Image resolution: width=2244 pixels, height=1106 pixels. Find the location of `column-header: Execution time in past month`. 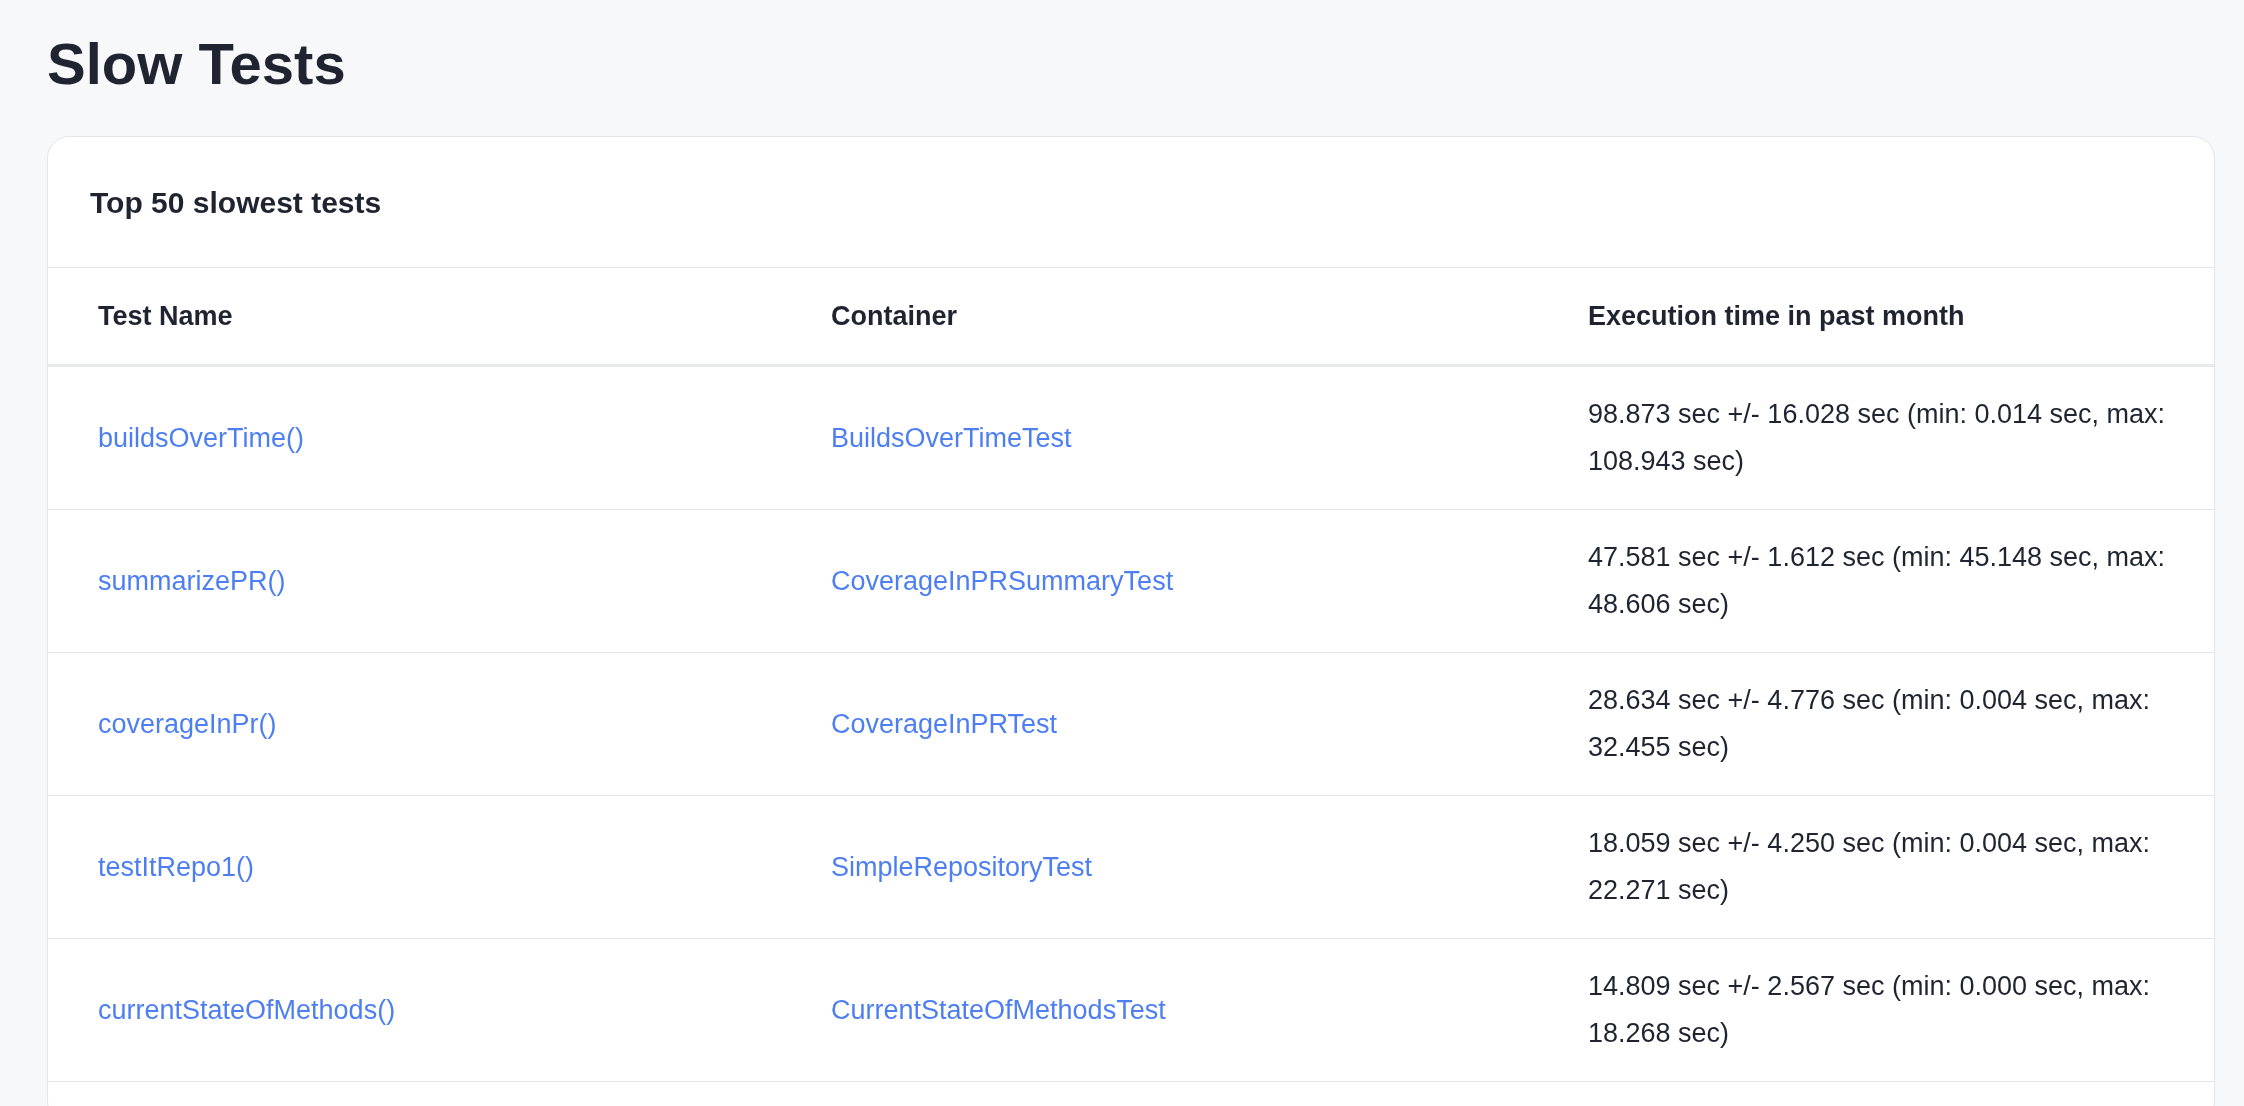

column-header: Execution time in past month is located at coordinates (1777, 316).